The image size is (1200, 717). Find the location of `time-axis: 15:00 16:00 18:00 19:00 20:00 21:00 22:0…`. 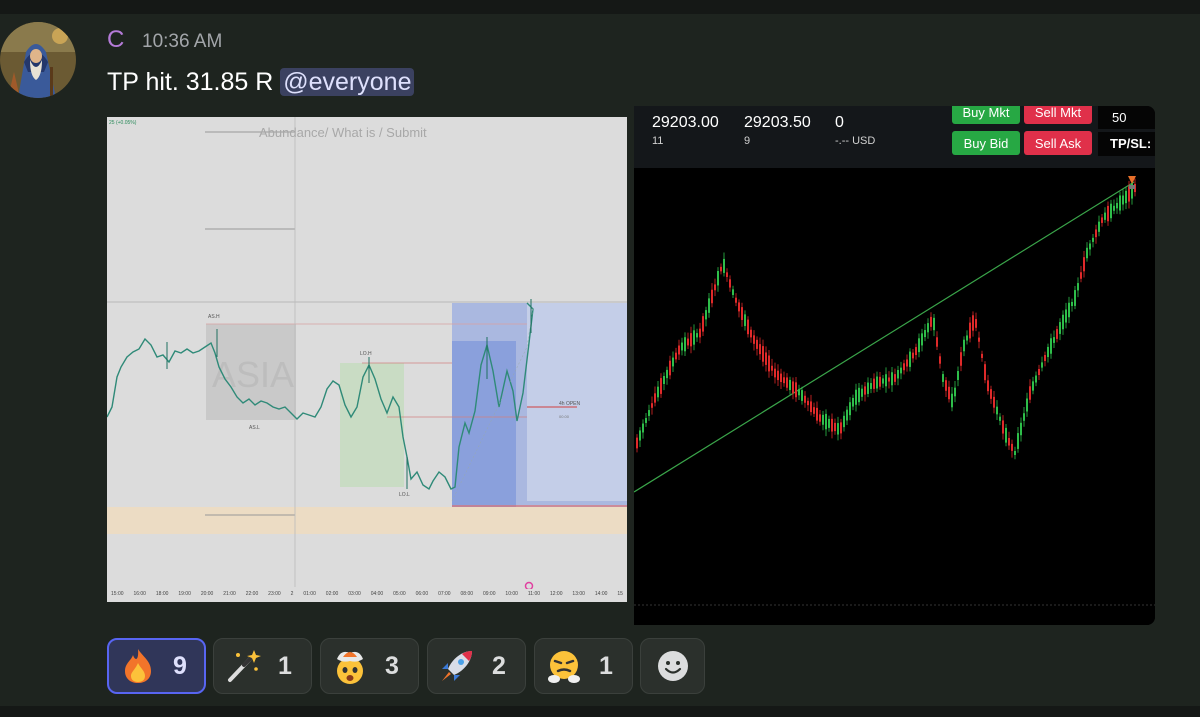

time-axis: 15:00 16:00 18:00 19:00 20:00 21:00 22:0… is located at coordinates (367, 596).